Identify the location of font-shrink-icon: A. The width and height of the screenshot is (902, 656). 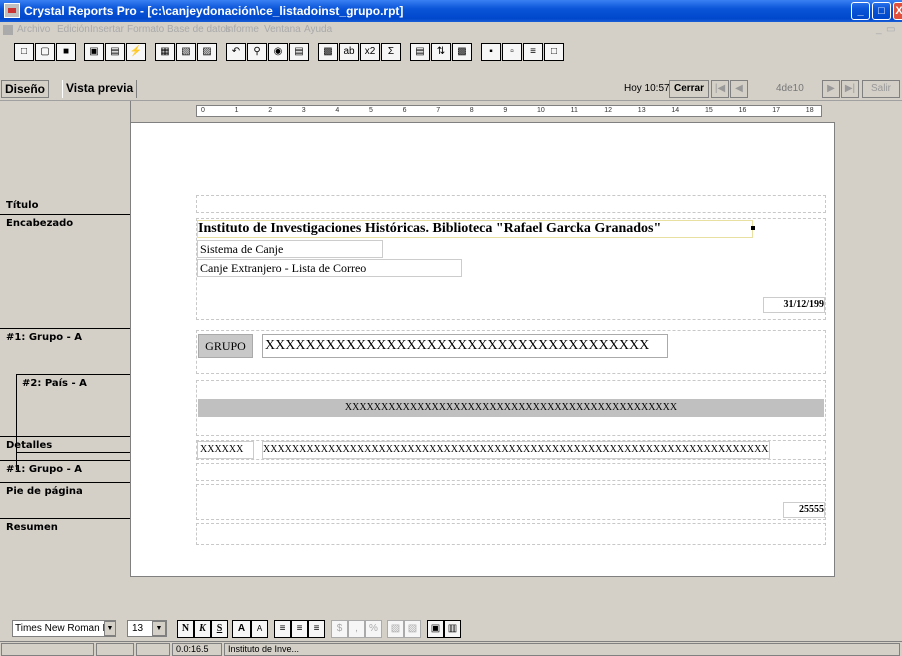
(259, 629).